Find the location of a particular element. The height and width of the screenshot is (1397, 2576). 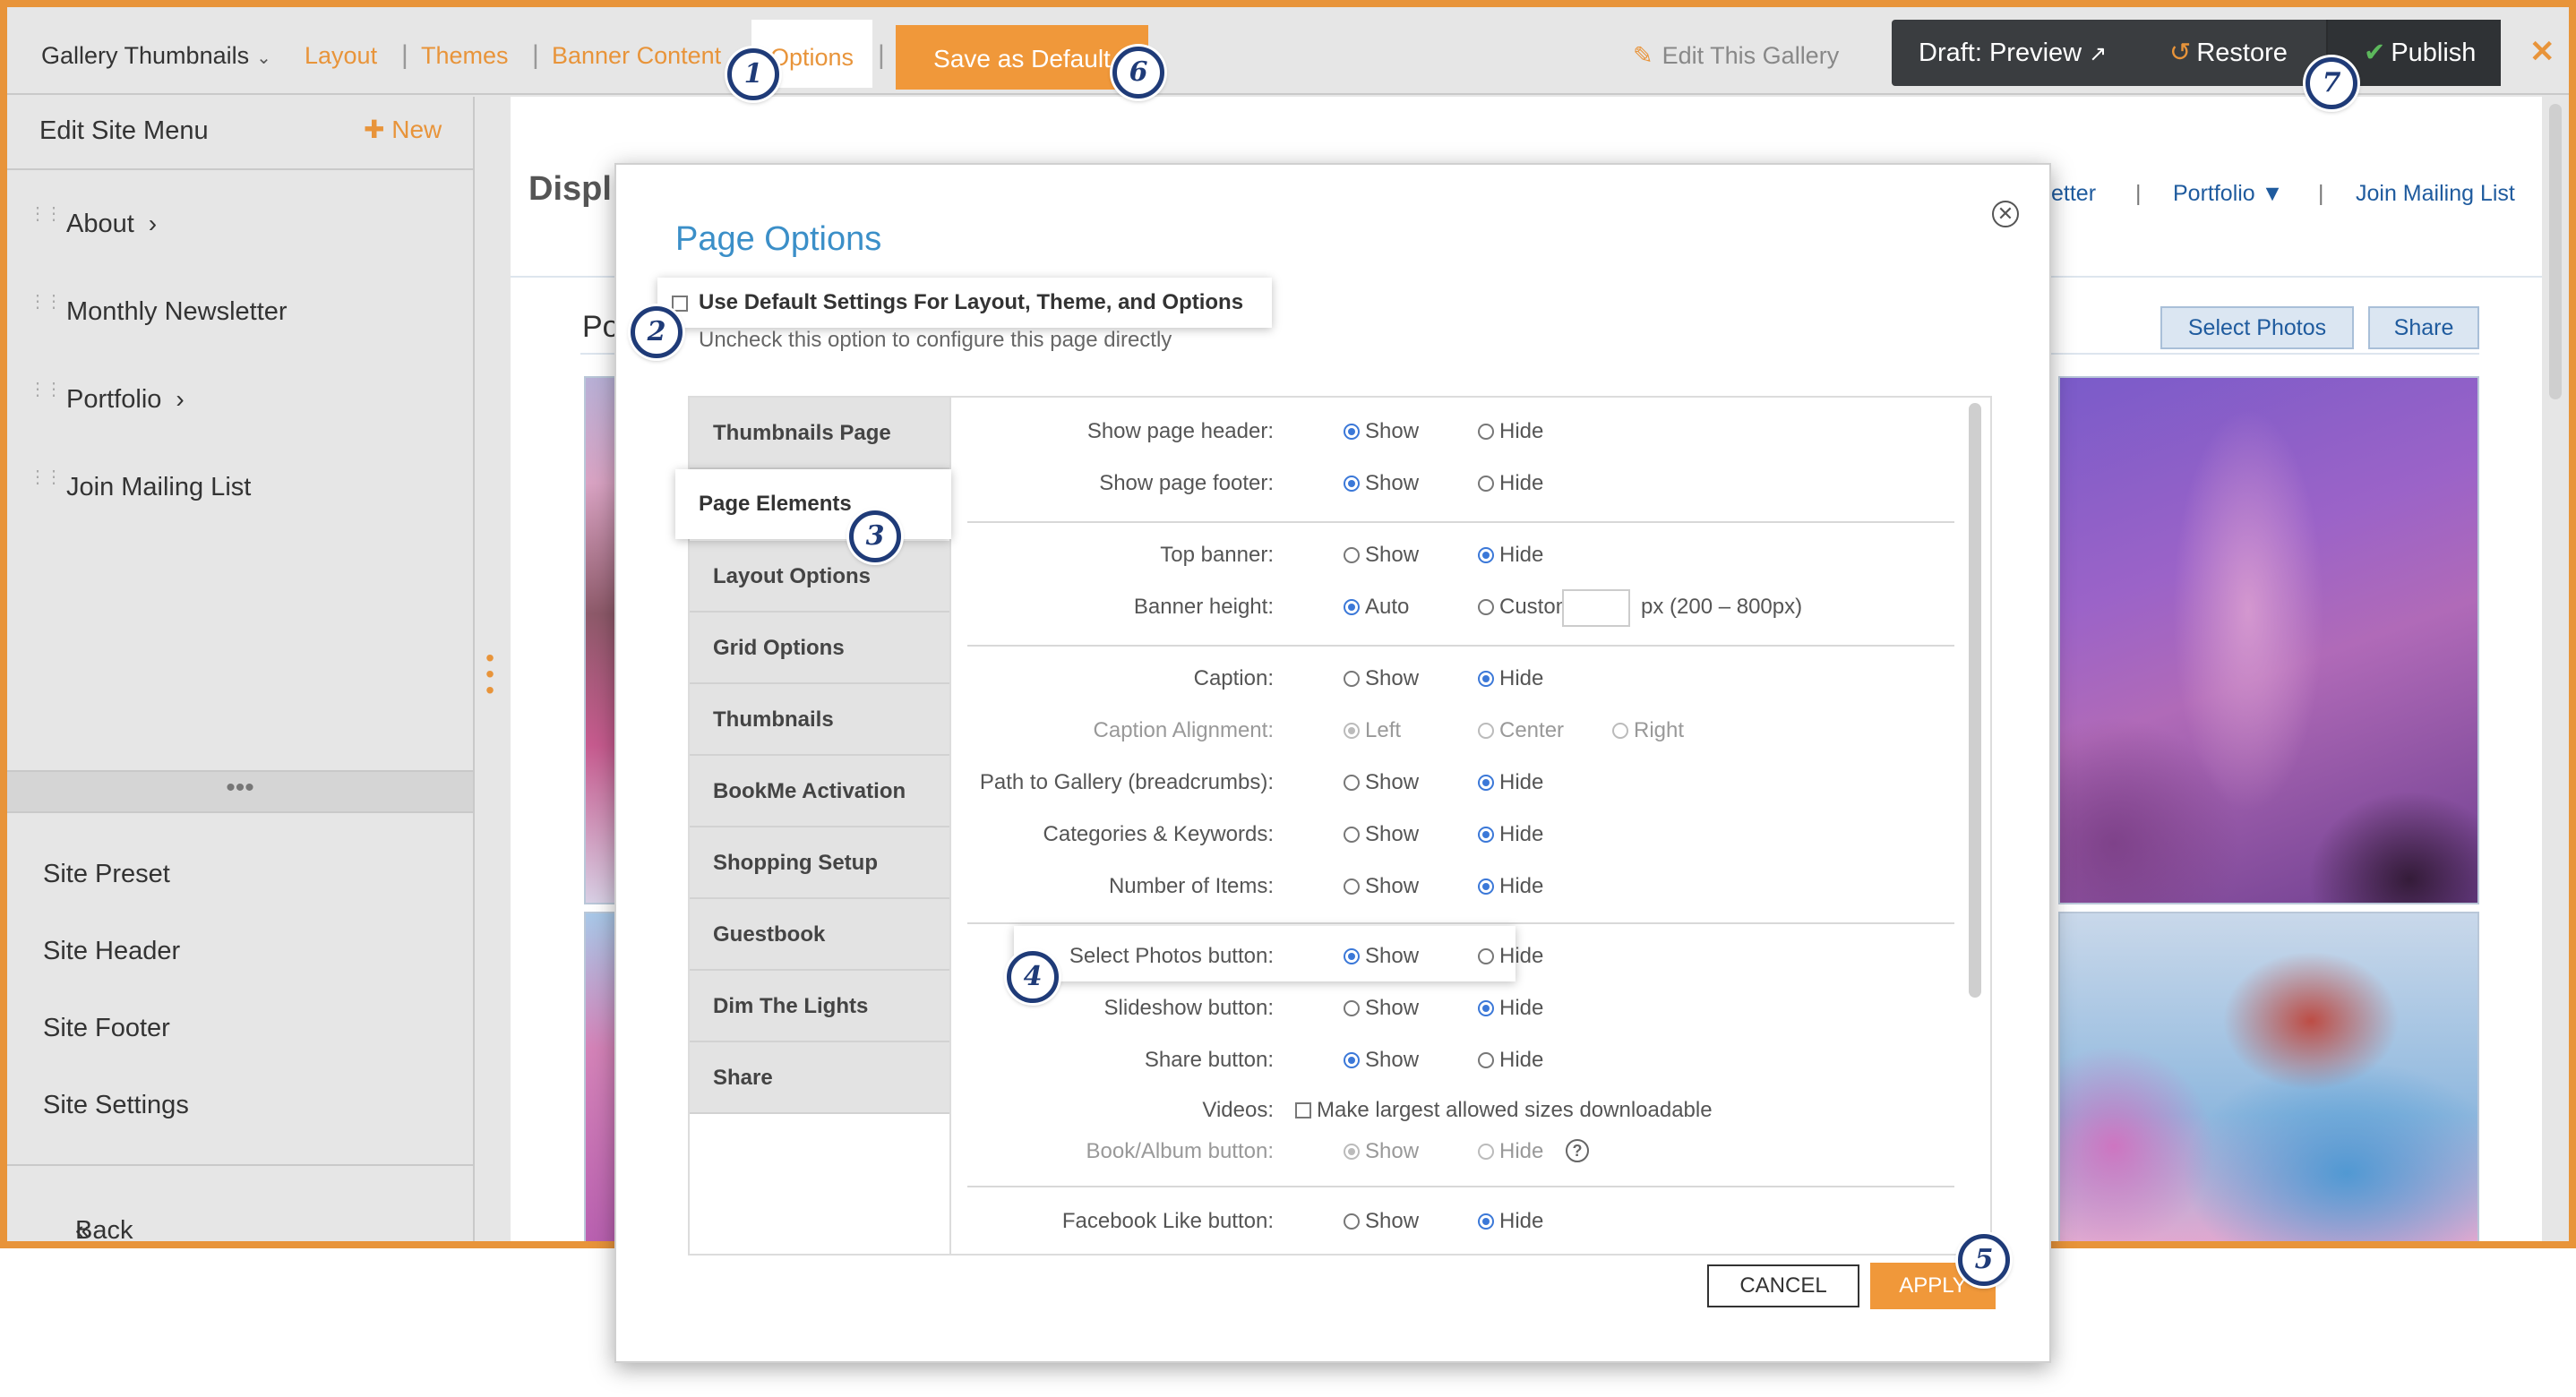

callout-marker: 7 is located at coordinates (2331, 83).